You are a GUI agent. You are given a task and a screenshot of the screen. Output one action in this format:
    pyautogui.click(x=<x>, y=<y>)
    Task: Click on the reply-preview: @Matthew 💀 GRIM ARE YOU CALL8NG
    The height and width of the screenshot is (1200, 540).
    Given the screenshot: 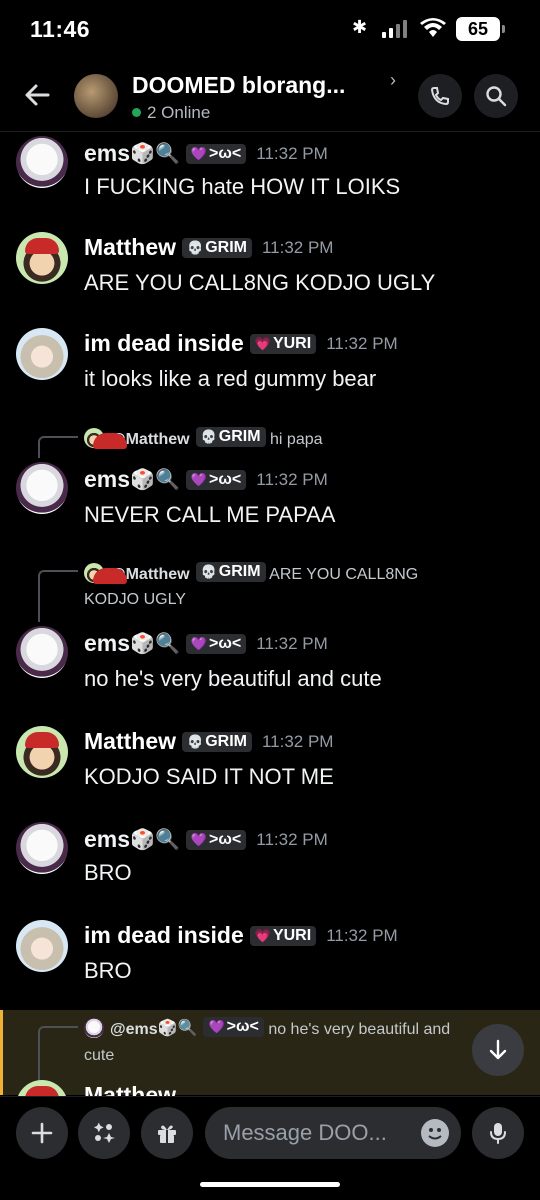 What is the action you would take?
    pyautogui.click(x=251, y=573)
    